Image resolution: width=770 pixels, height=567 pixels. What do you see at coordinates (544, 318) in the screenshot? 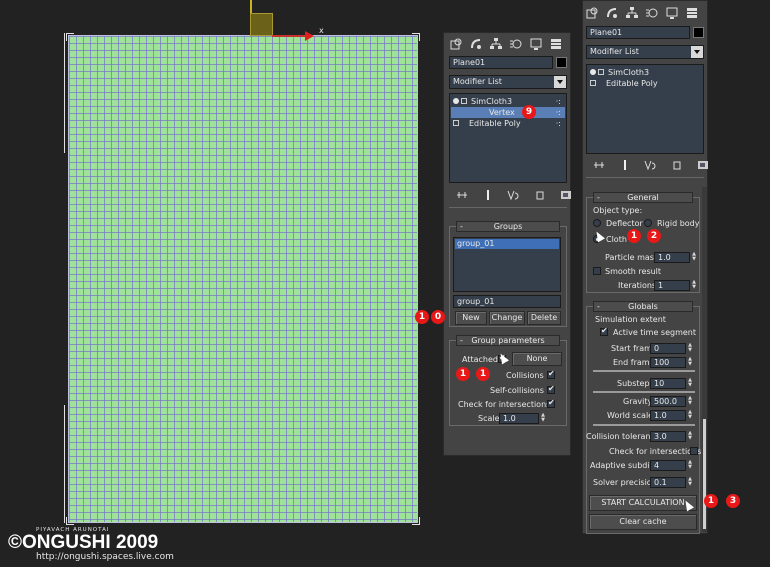
I see `delete-group-button: Delete` at bounding box center [544, 318].